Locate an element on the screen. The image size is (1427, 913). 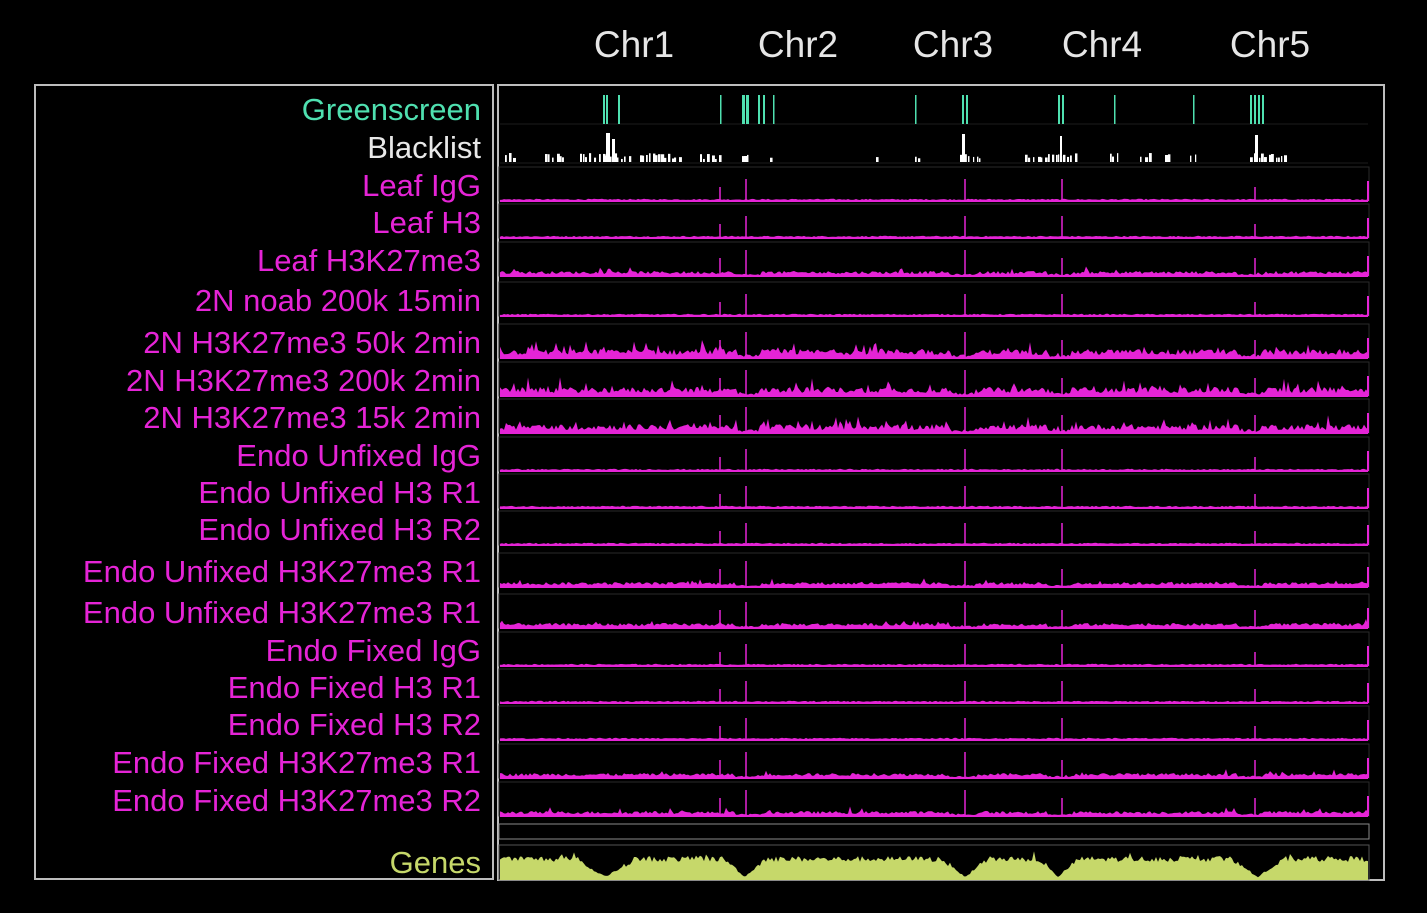
genes-track is located at coordinates (934, 852).